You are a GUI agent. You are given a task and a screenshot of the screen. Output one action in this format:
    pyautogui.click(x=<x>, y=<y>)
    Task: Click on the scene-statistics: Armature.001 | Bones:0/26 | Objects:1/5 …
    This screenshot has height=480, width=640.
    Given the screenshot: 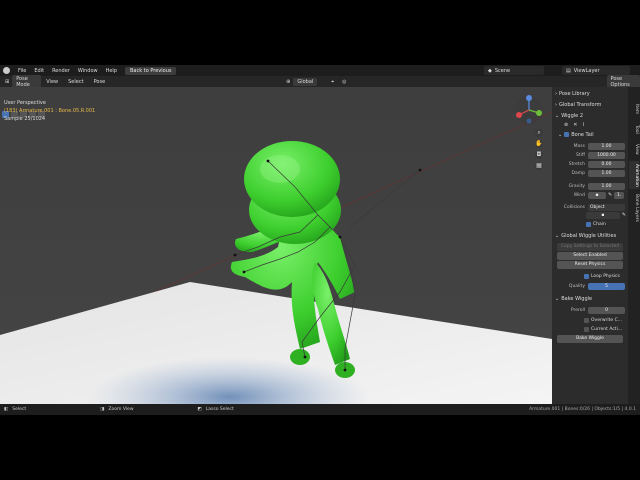 What is the action you would take?
    pyautogui.click(x=582, y=409)
    